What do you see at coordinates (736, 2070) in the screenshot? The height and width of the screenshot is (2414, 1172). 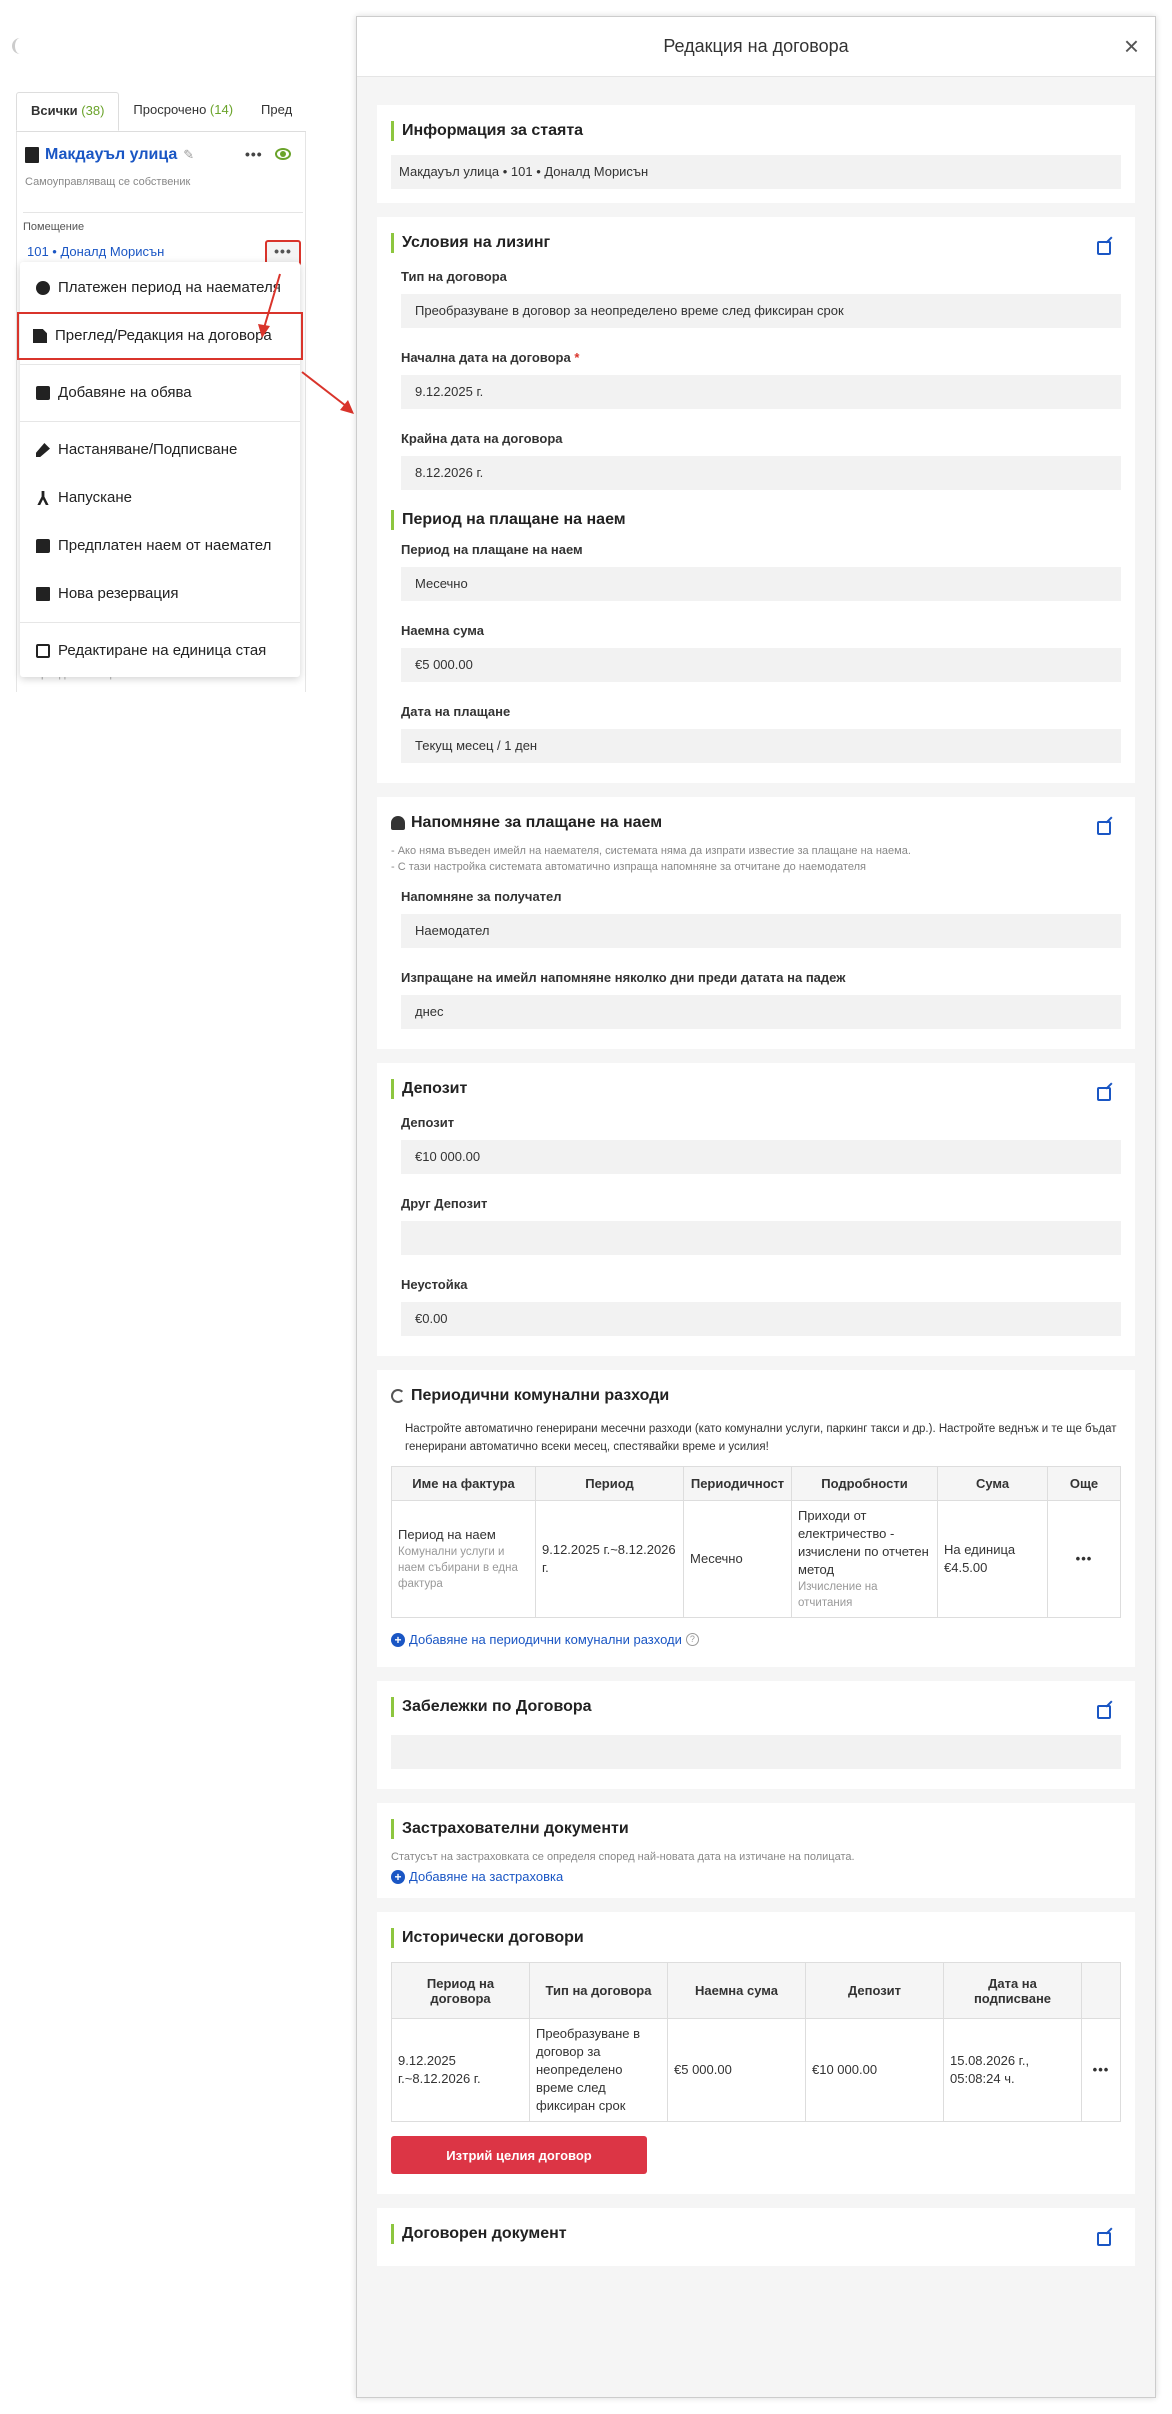 I see `table-cell: €5 000.00` at bounding box center [736, 2070].